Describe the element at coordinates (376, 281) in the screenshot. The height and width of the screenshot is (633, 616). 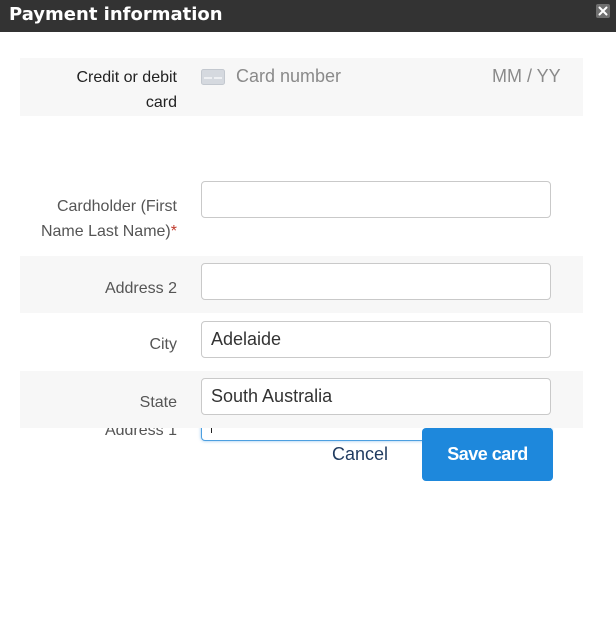
I see `address2-input` at that location.